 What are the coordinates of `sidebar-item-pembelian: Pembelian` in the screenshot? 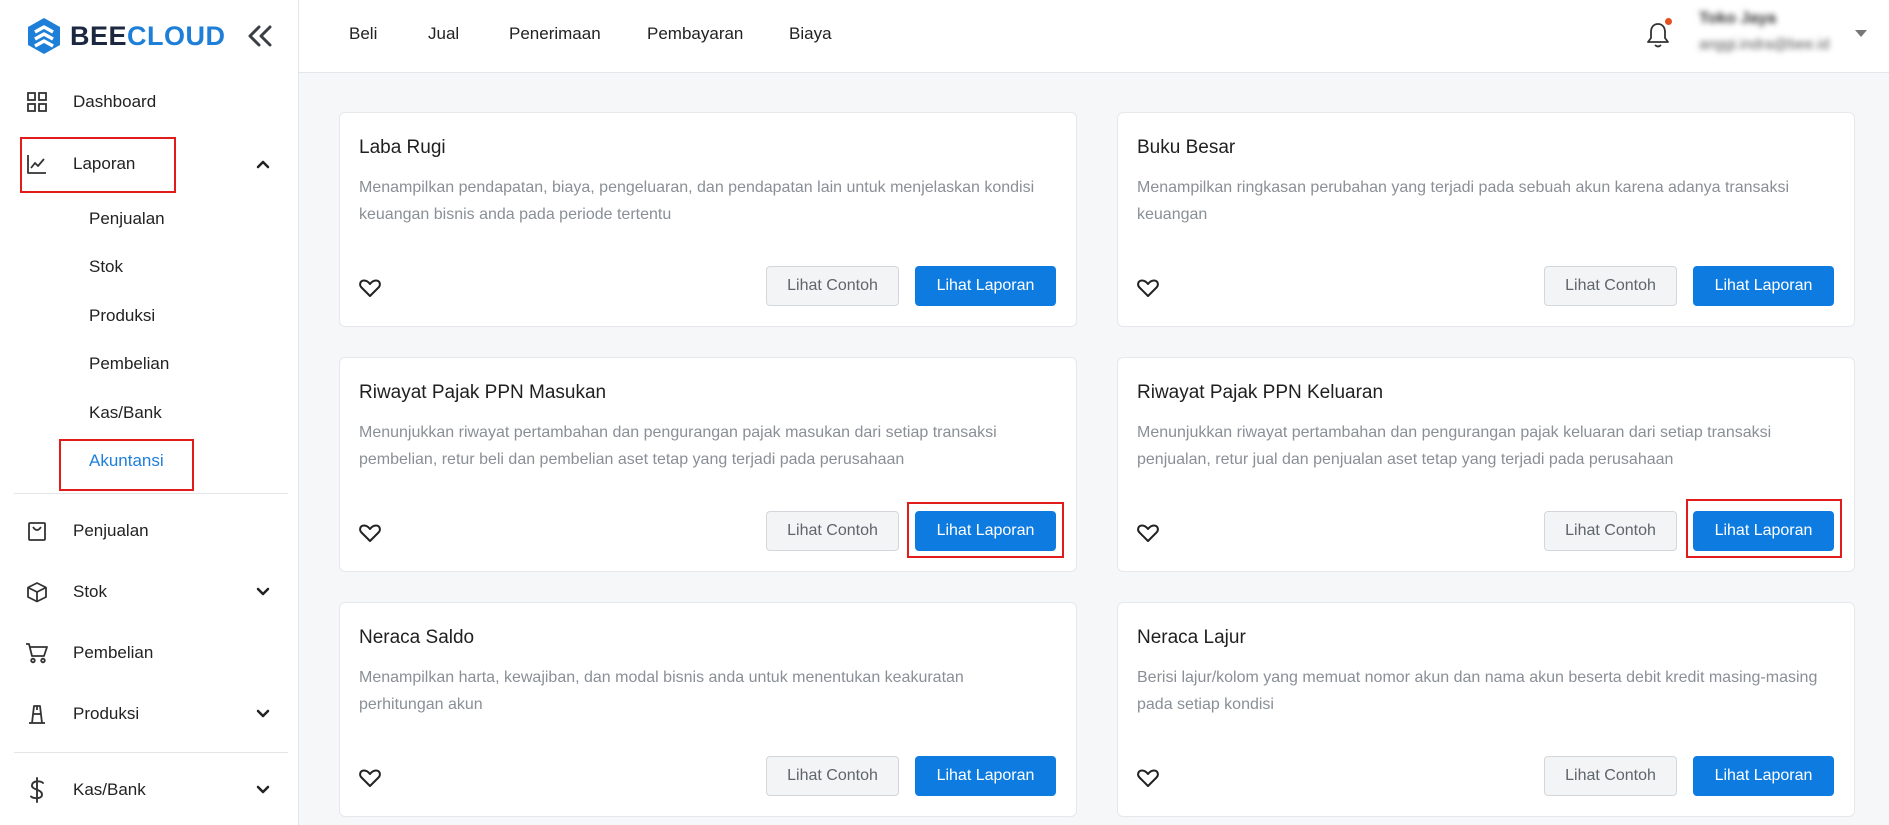 It's located at (149, 653).